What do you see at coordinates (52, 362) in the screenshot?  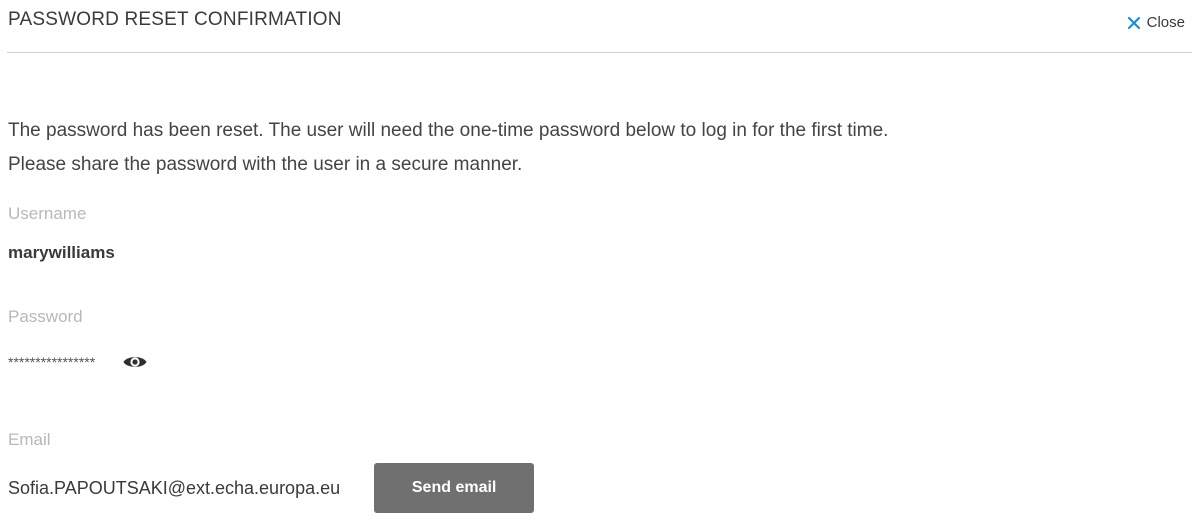 I see `password-value: ****************` at bounding box center [52, 362].